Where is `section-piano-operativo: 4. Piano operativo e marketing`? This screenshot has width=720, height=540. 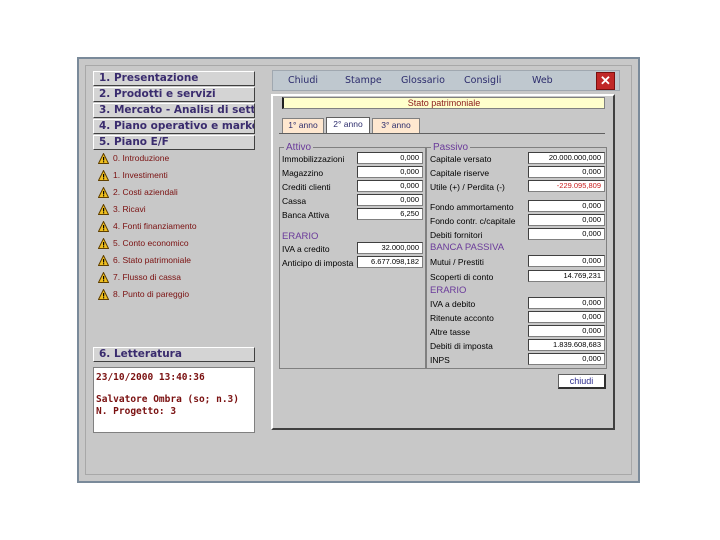 section-piano-operativo: 4. Piano operativo e marketing is located at coordinates (174, 126).